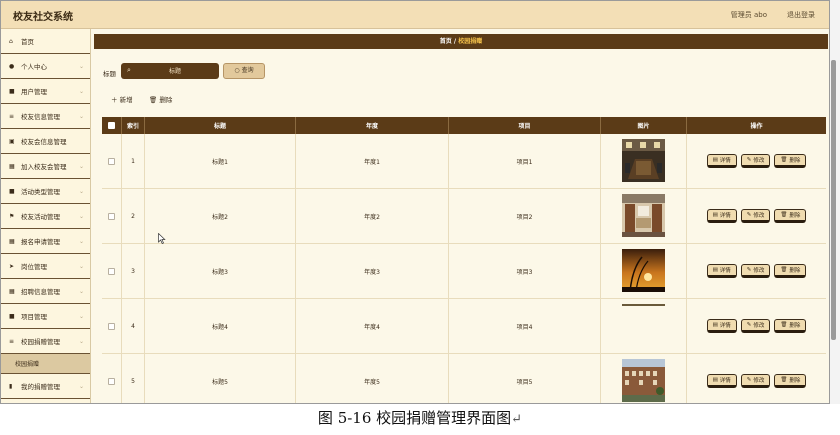 This screenshot has height=435, width=840. Describe the element at coordinates (247, 70) in the screenshot. I see `query-button-label: 查询` at that location.